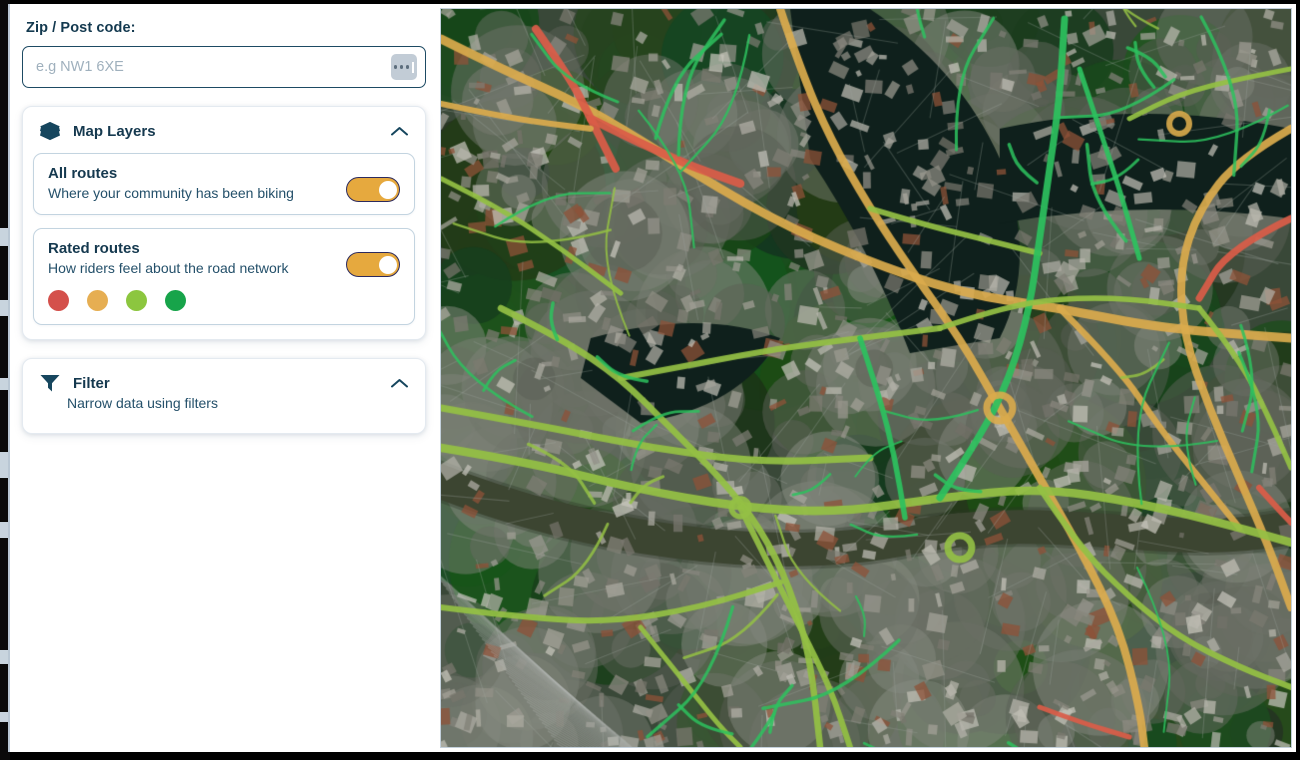  What do you see at coordinates (136, 300) in the screenshot?
I see `rating-good-dot` at bounding box center [136, 300].